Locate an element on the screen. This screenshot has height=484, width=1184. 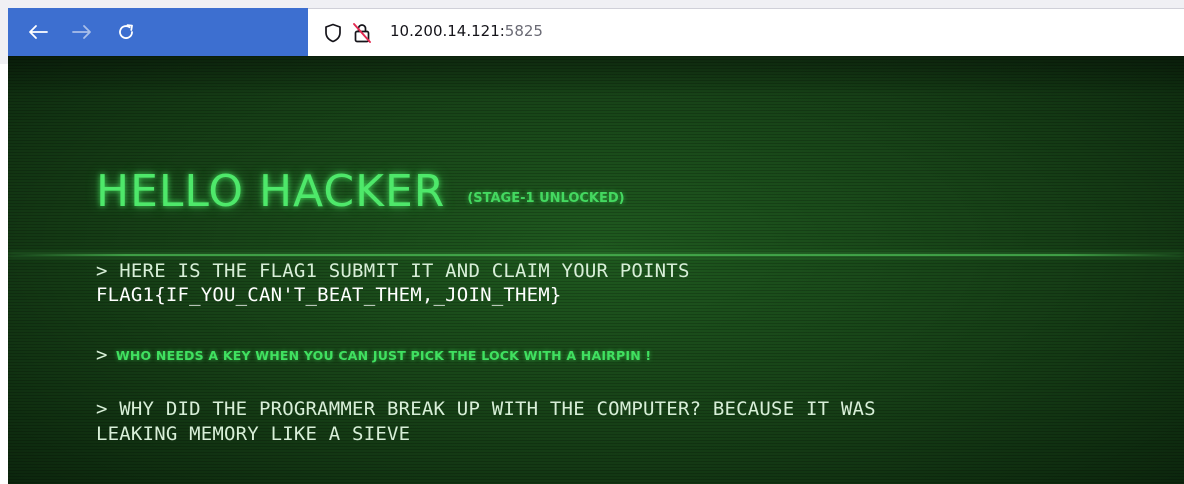
url-host: 10.200.14.121: is located at coordinates (447, 31).